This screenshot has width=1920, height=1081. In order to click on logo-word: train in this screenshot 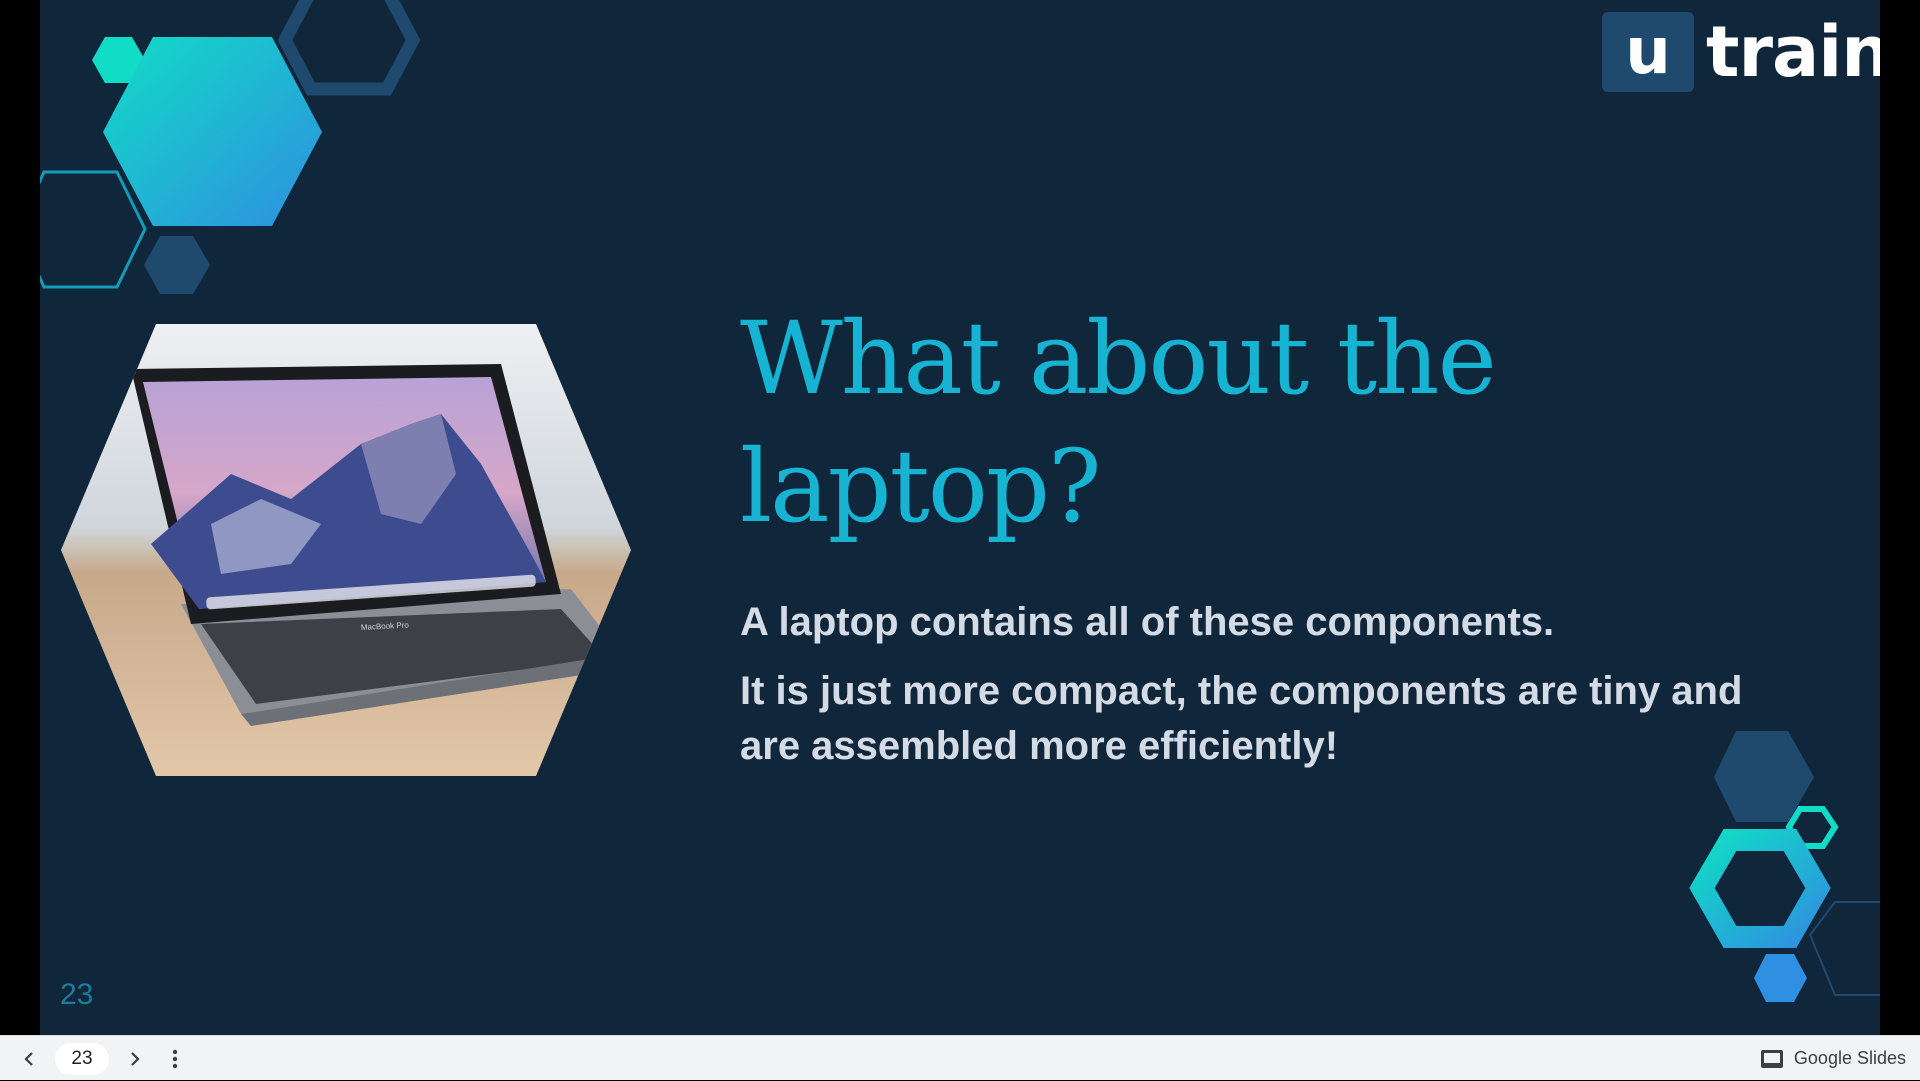, I will do `click(1793, 52)`.